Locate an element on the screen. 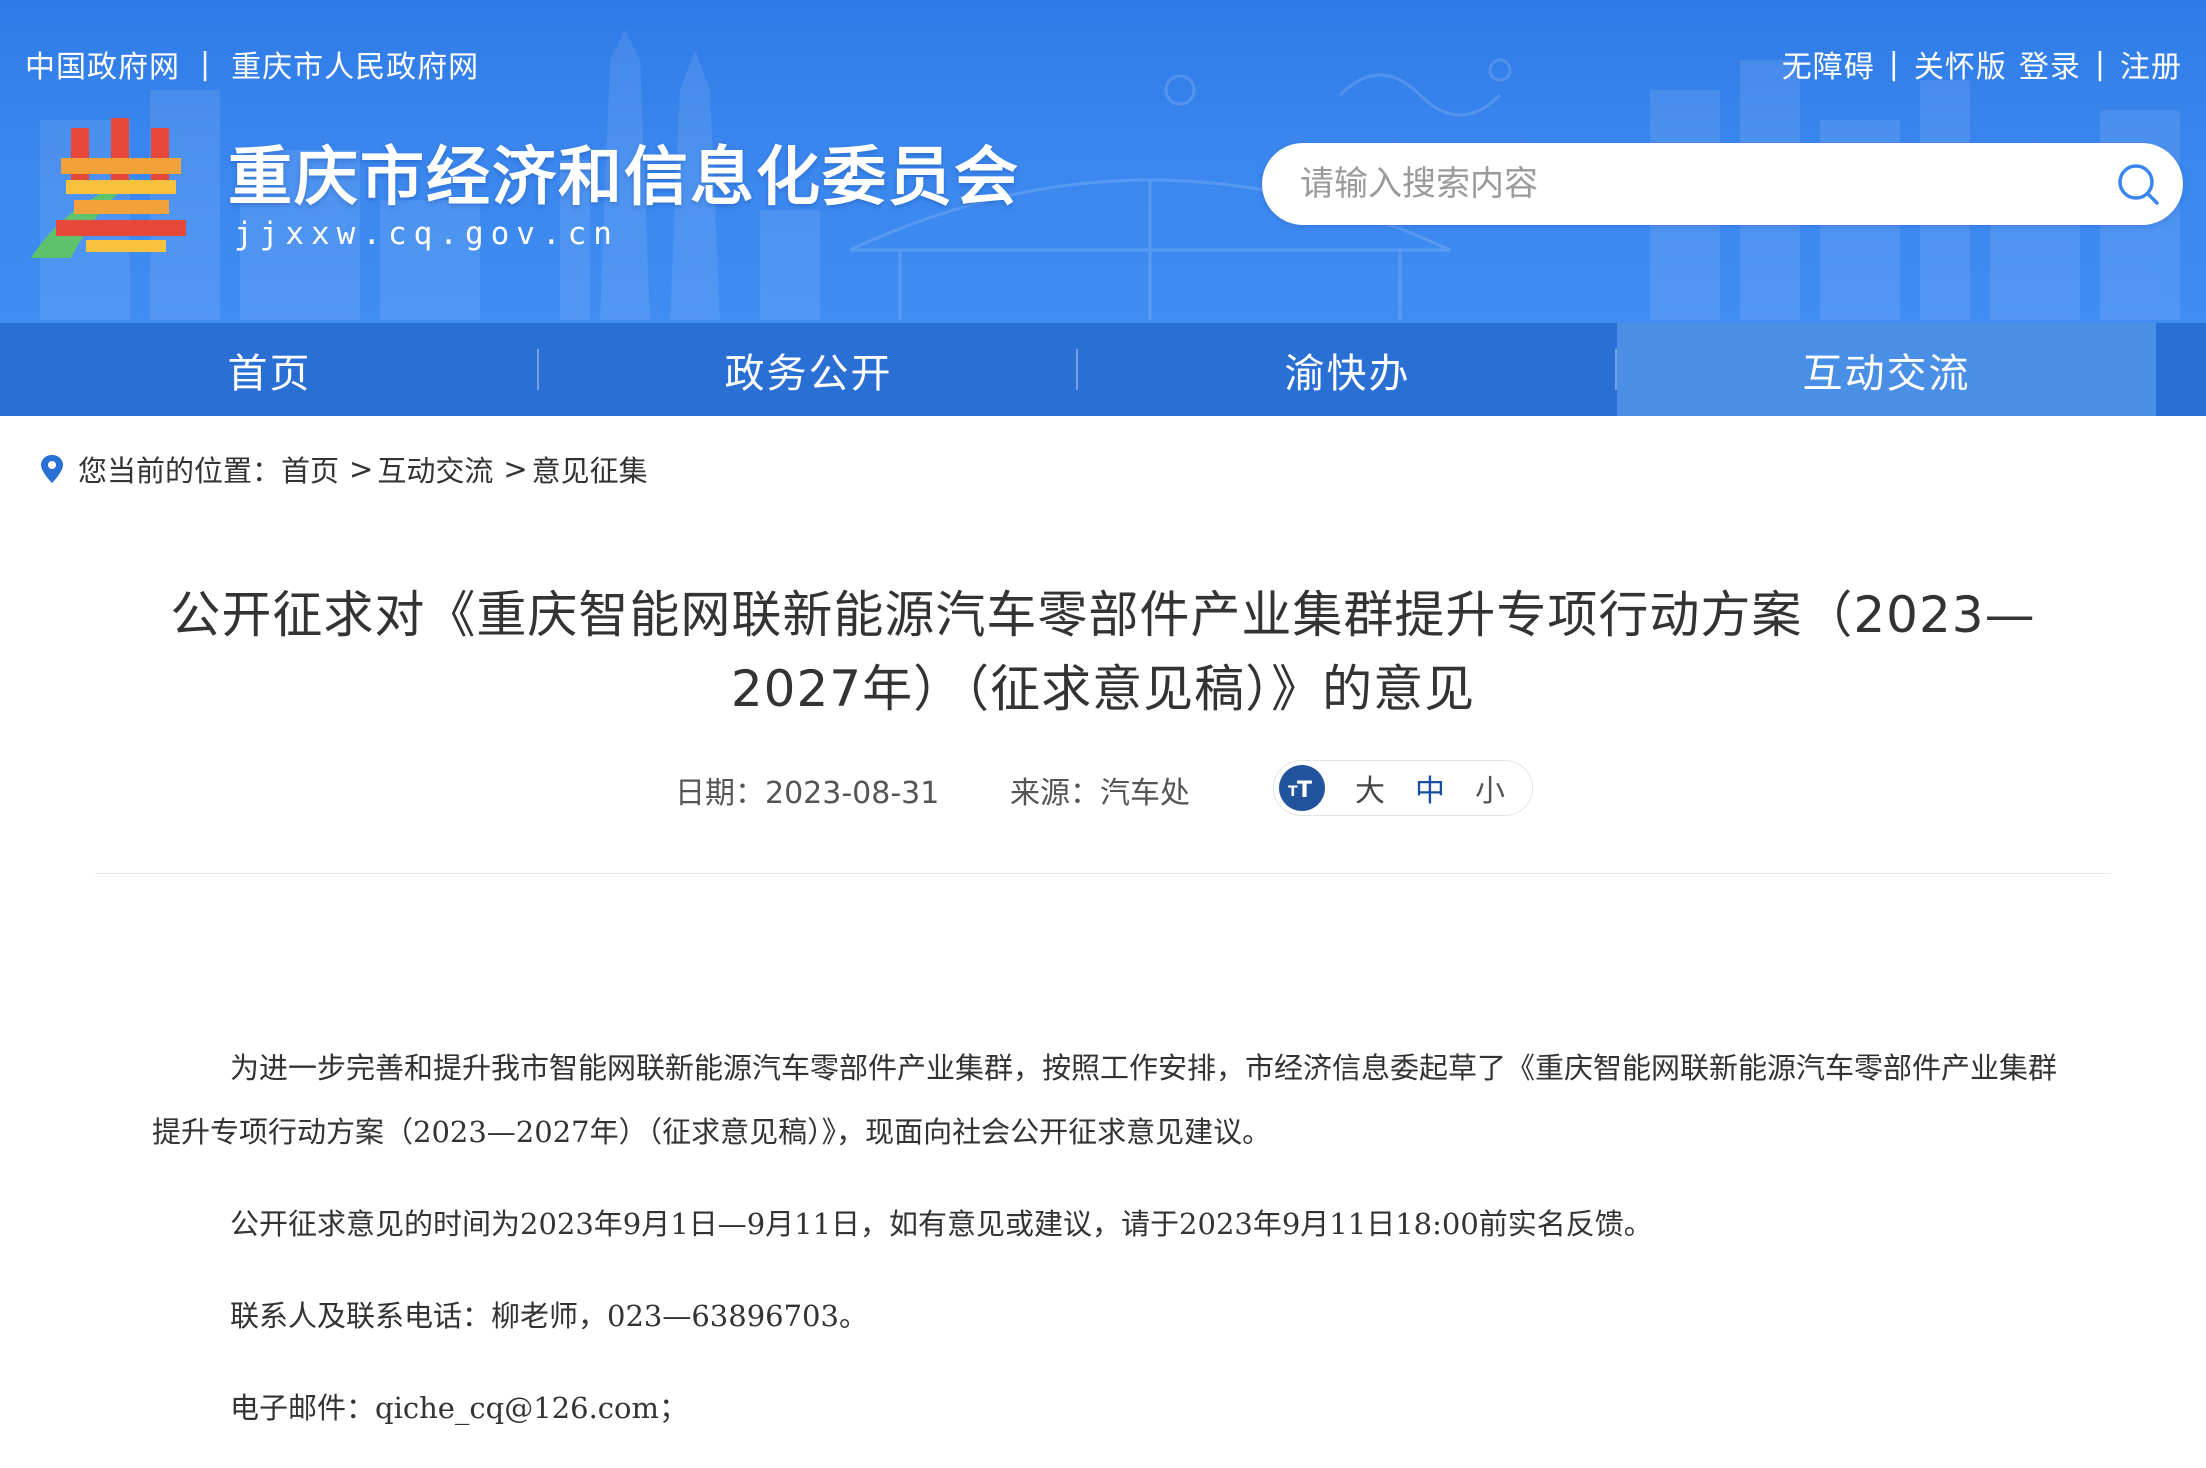 The image size is (2206, 1468). article-date: 日期：2023-08-31 is located at coordinates (807, 790).